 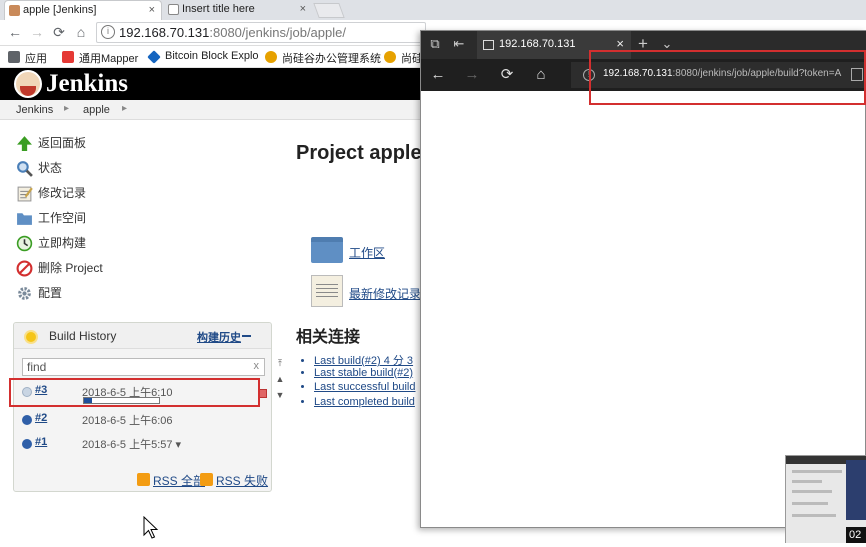 What do you see at coordinates (14, 57) in the screenshot?
I see `apps-grid-icon` at bounding box center [14, 57].